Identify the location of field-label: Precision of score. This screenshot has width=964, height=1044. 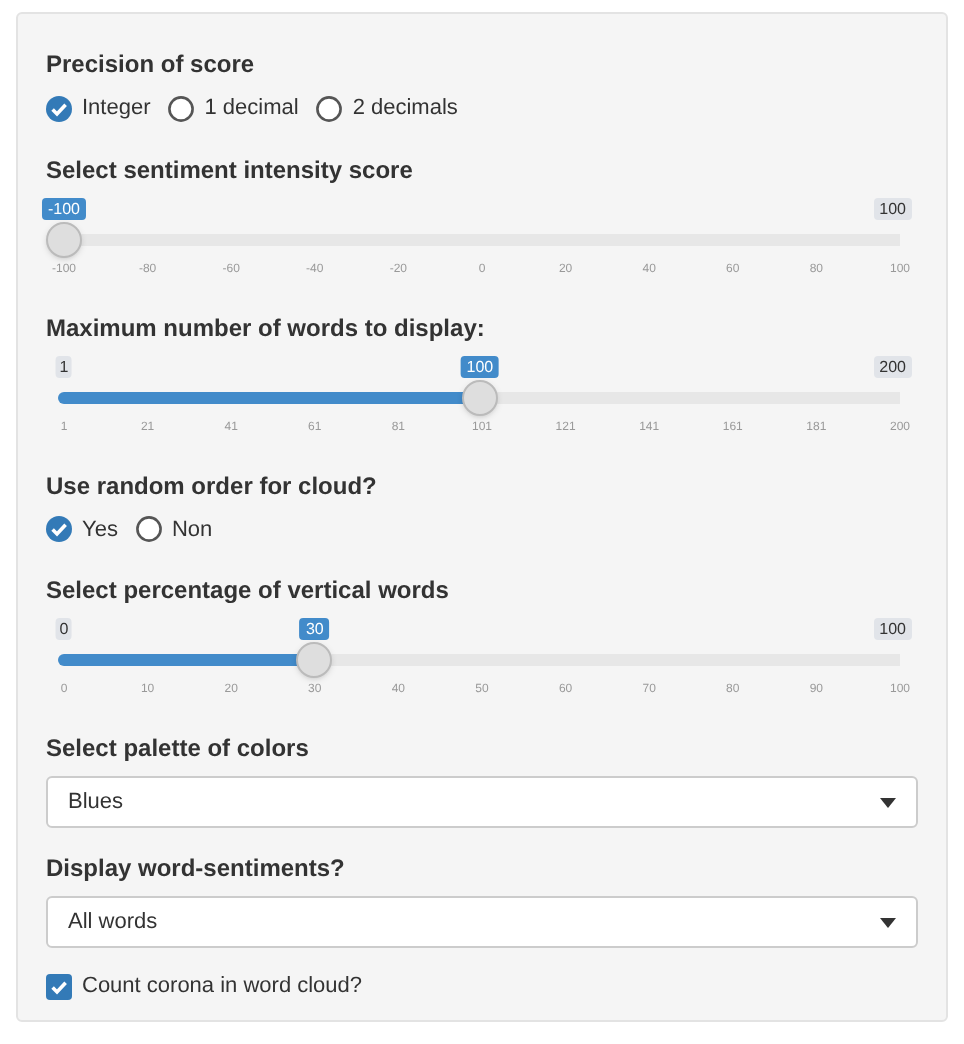
(151, 65).